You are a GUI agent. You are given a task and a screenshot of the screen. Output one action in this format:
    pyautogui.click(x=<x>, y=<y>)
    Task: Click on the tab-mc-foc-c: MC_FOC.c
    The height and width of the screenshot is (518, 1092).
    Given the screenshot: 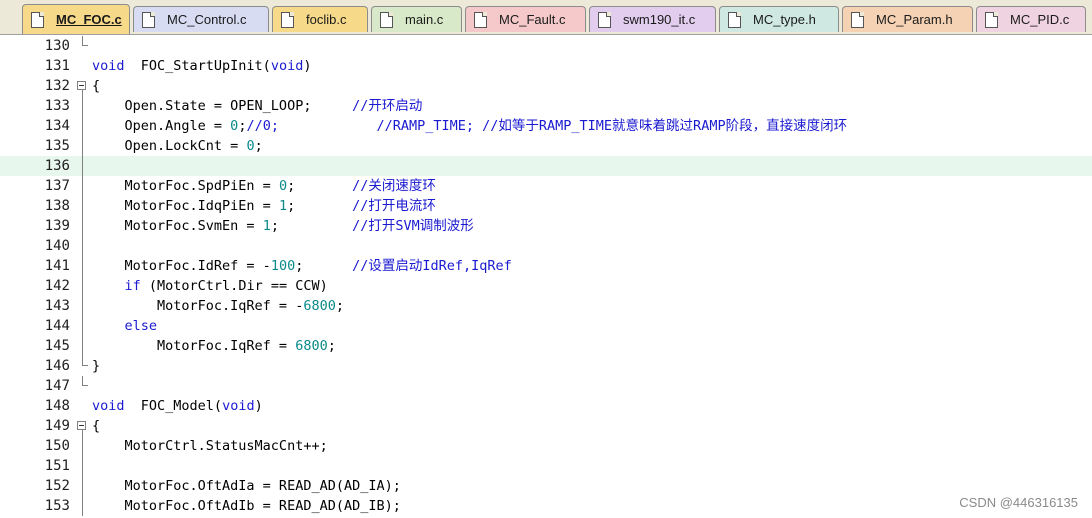 What is the action you would take?
    pyautogui.click(x=76, y=19)
    